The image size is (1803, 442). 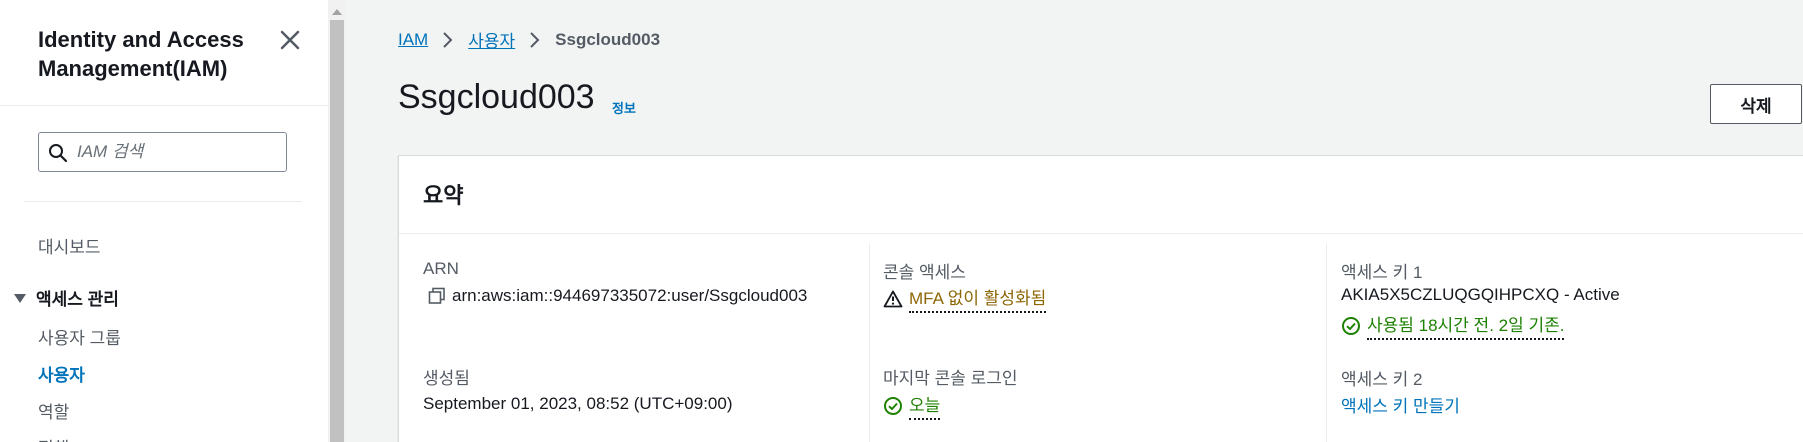 I want to click on copy-icon, so click(x=437, y=296).